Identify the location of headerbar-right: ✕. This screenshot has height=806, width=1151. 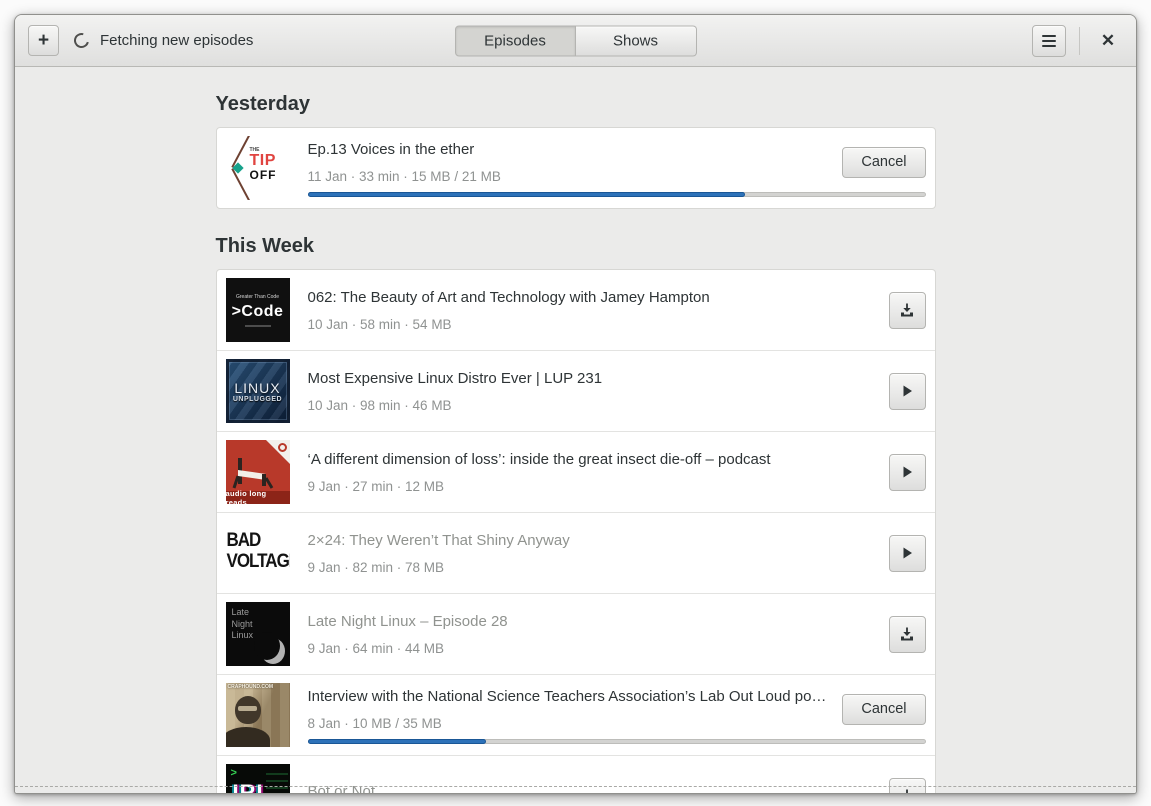
(1077, 40).